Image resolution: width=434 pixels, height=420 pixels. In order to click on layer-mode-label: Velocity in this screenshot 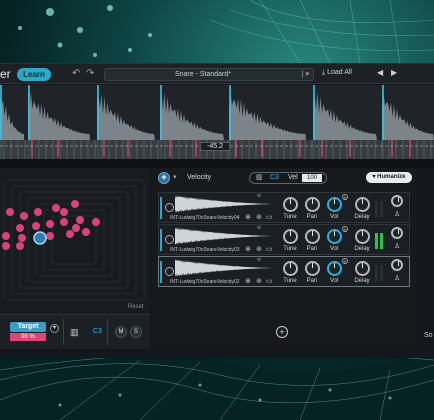, I will do `click(199, 177)`.